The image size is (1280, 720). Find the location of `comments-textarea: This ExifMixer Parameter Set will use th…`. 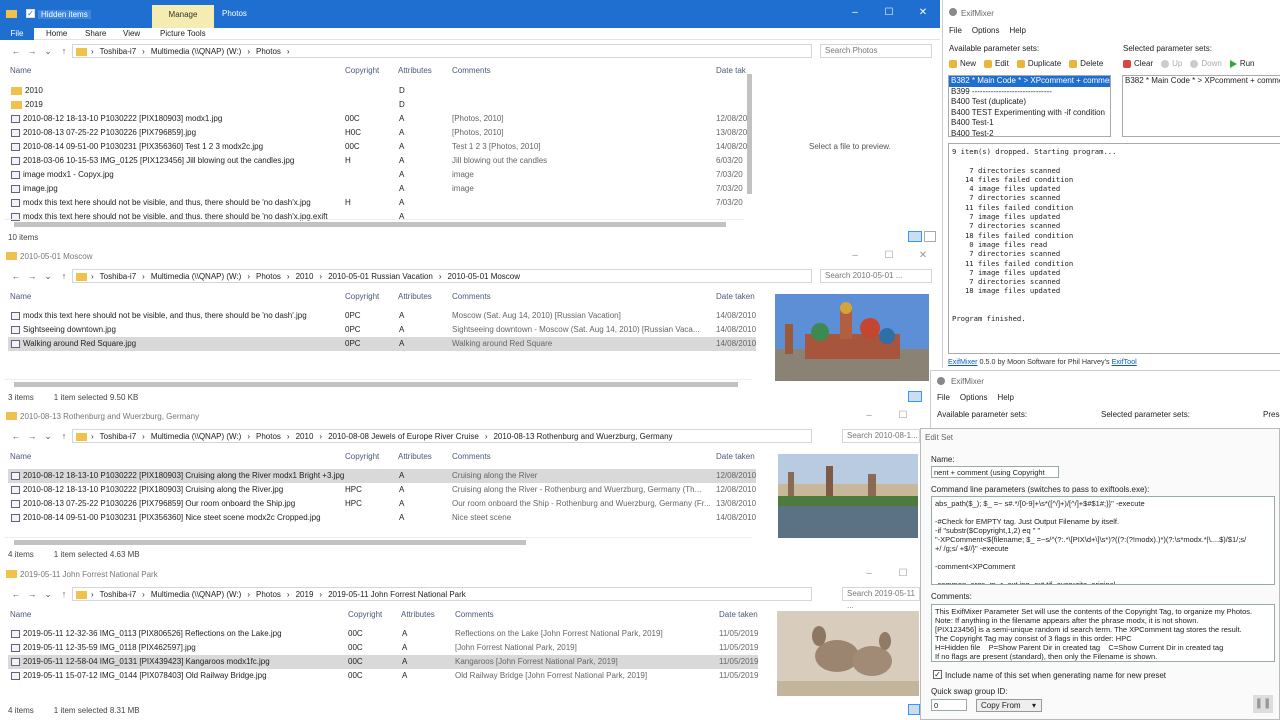

comments-textarea: This ExifMixer Parameter Set will use th… is located at coordinates (1103, 633).